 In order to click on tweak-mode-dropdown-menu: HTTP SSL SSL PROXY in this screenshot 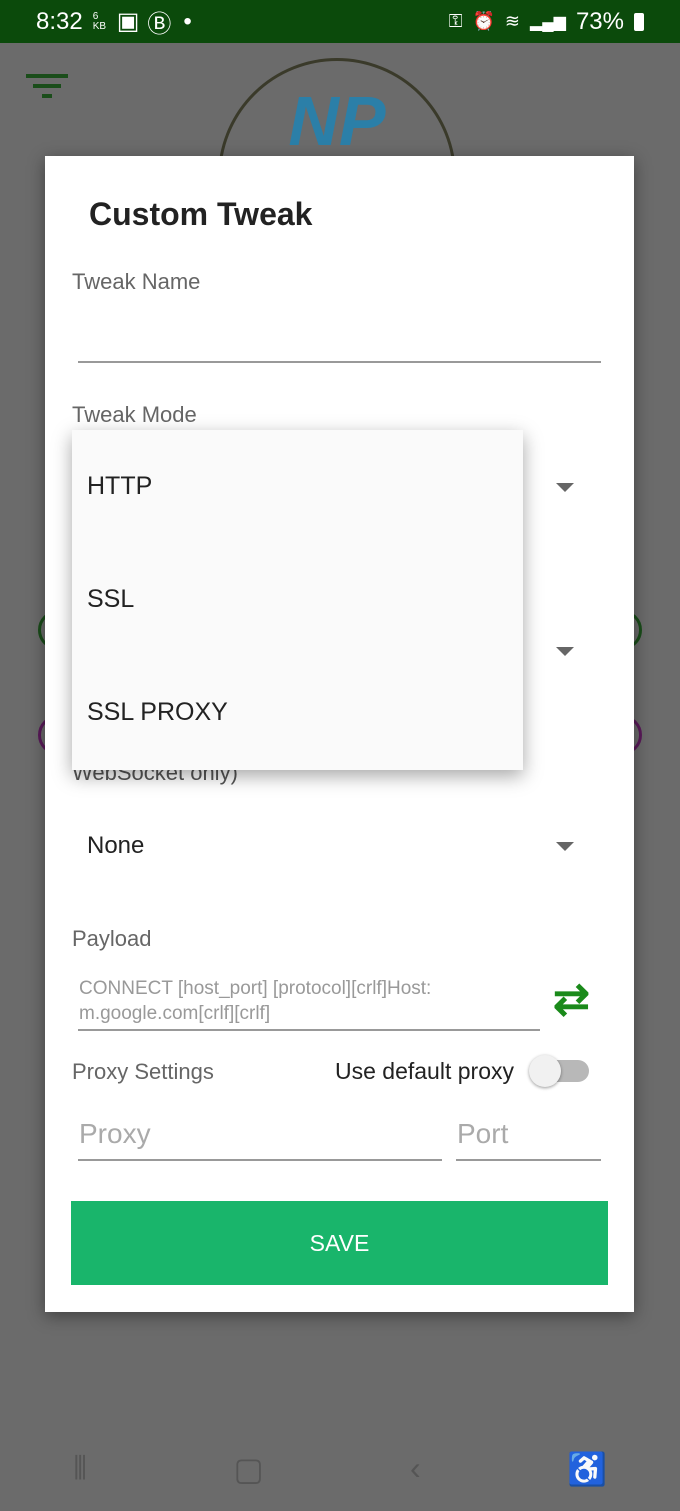, I will do `click(297, 600)`.